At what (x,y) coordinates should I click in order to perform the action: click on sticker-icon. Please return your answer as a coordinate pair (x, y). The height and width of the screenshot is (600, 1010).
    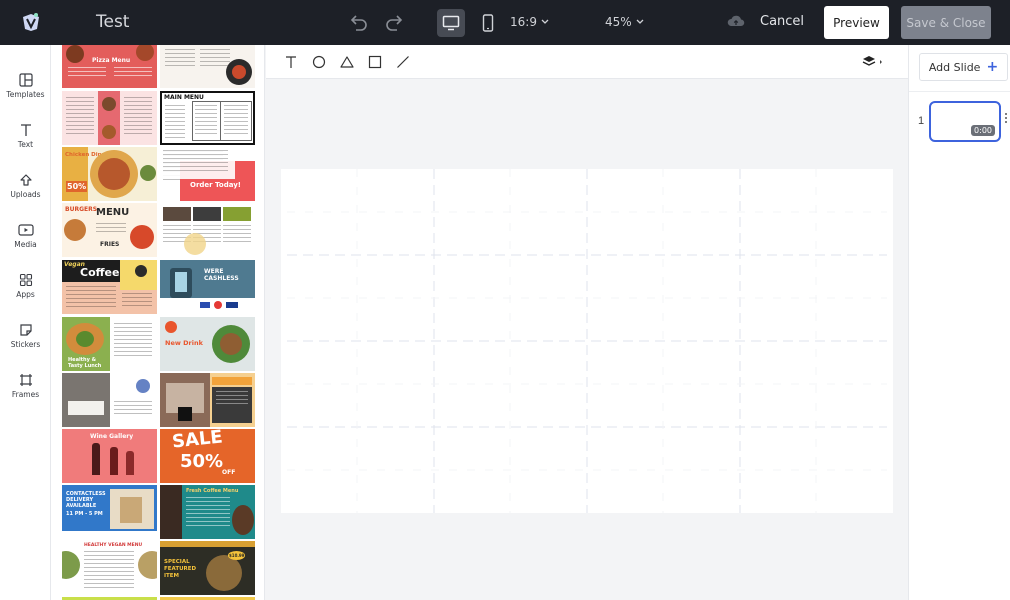
    Looking at the image, I should click on (25, 330).